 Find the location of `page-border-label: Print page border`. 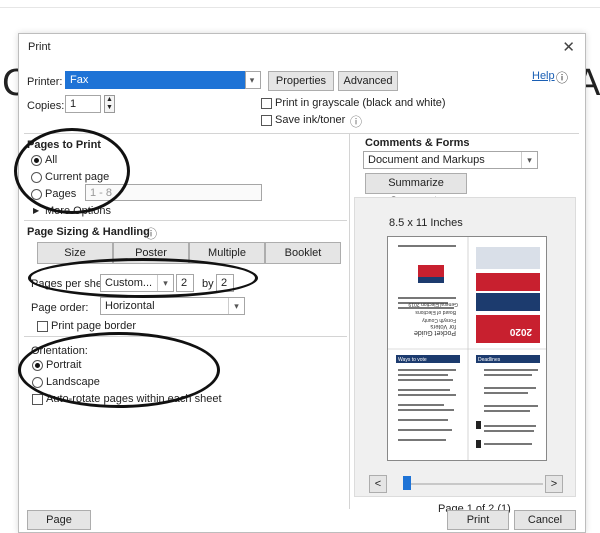

page-border-label: Print page border is located at coordinates (93, 326).